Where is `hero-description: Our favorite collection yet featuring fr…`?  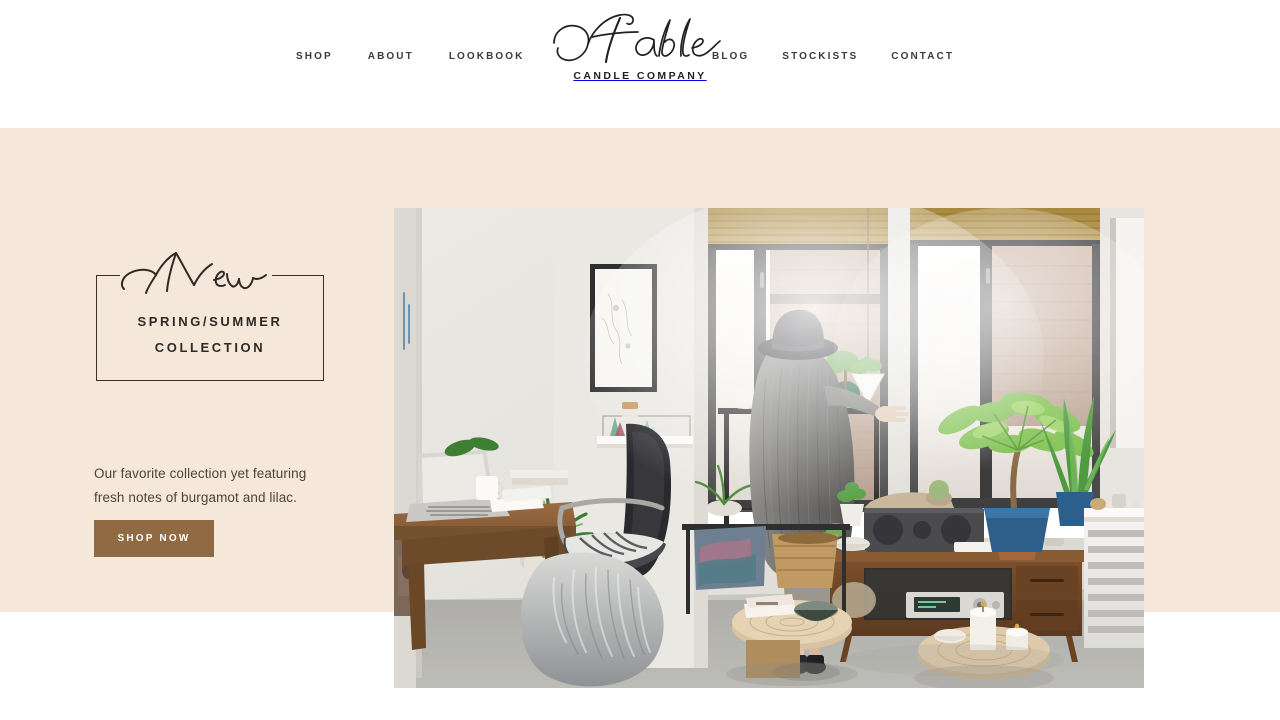
hero-description: Our favorite collection yet featuring fr… is located at coordinates (200, 485).